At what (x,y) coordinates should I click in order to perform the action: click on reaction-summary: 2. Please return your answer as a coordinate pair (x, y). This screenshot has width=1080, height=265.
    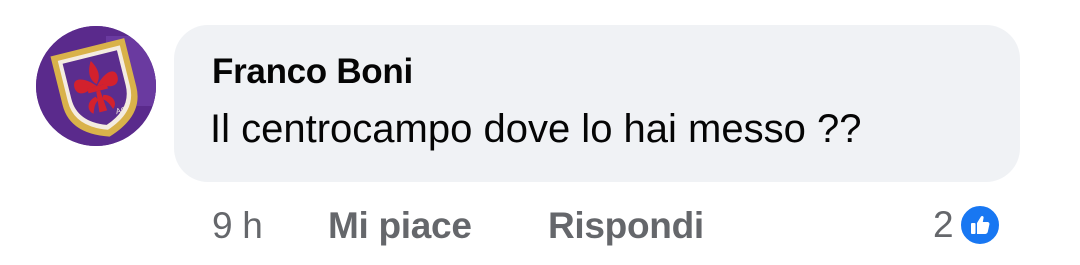
    Looking at the image, I should click on (967, 225).